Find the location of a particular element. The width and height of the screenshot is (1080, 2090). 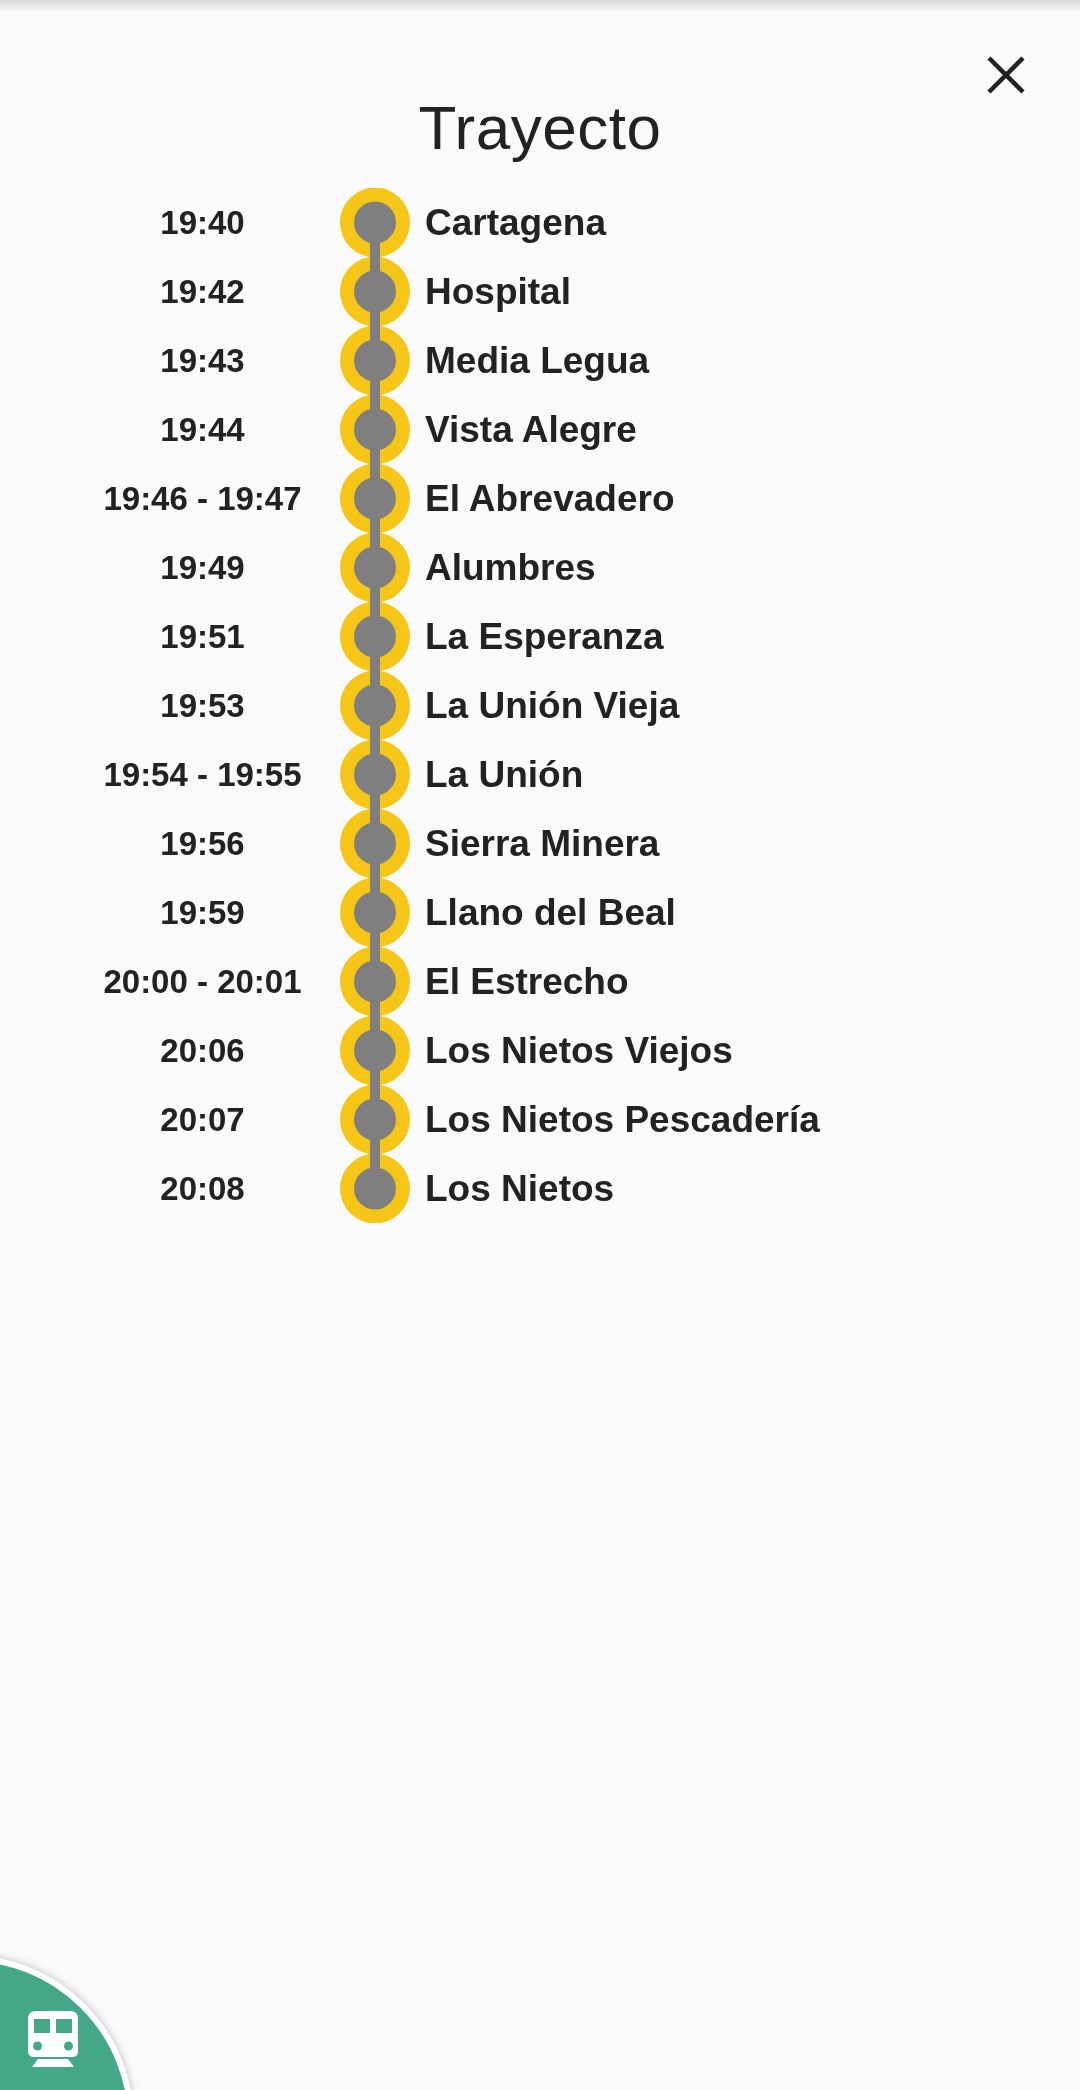

close-icon is located at coordinates (1006, 75).